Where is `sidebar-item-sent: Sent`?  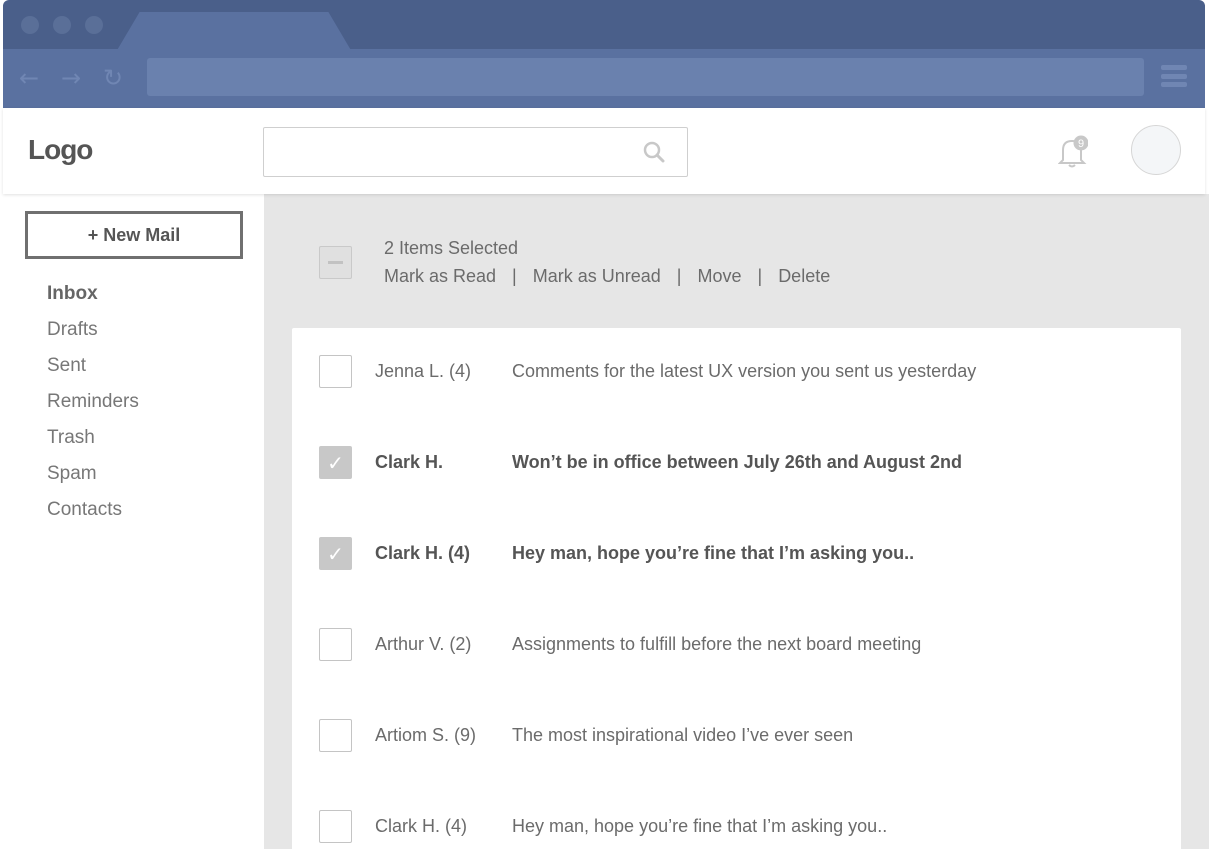 sidebar-item-sent: Sent is located at coordinates (93, 372).